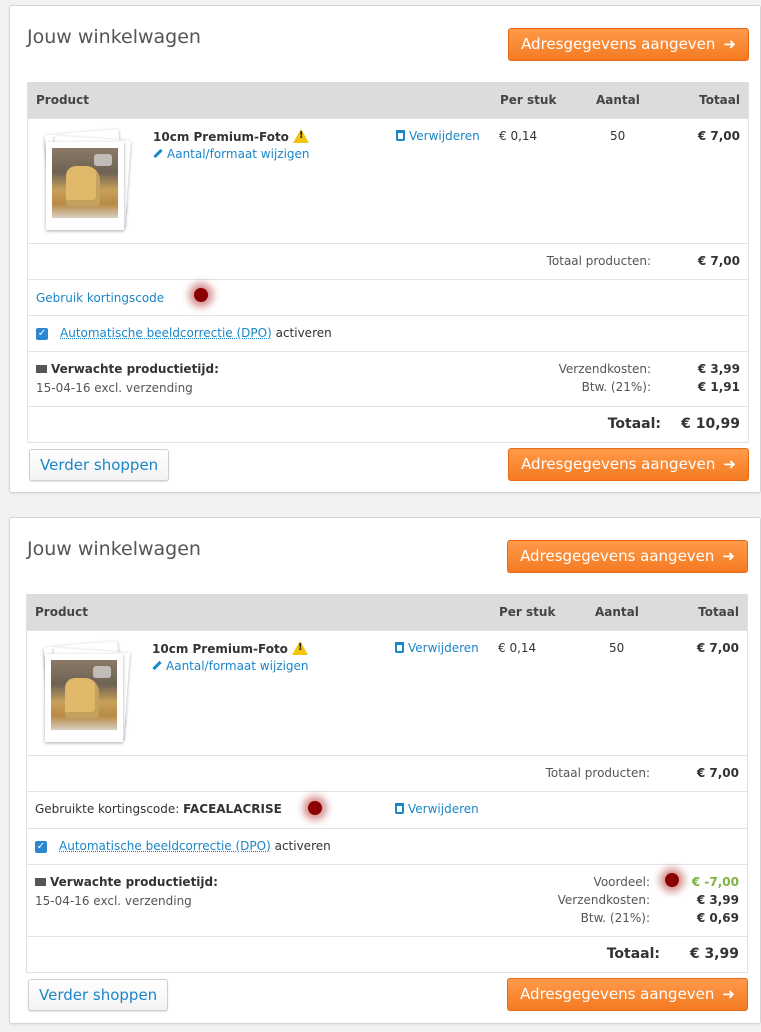 This screenshot has width=761, height=1032. Describe the element at coordinates (710, 424) in the screenshot. I see `grand-total-value: € 10,99` at that location.